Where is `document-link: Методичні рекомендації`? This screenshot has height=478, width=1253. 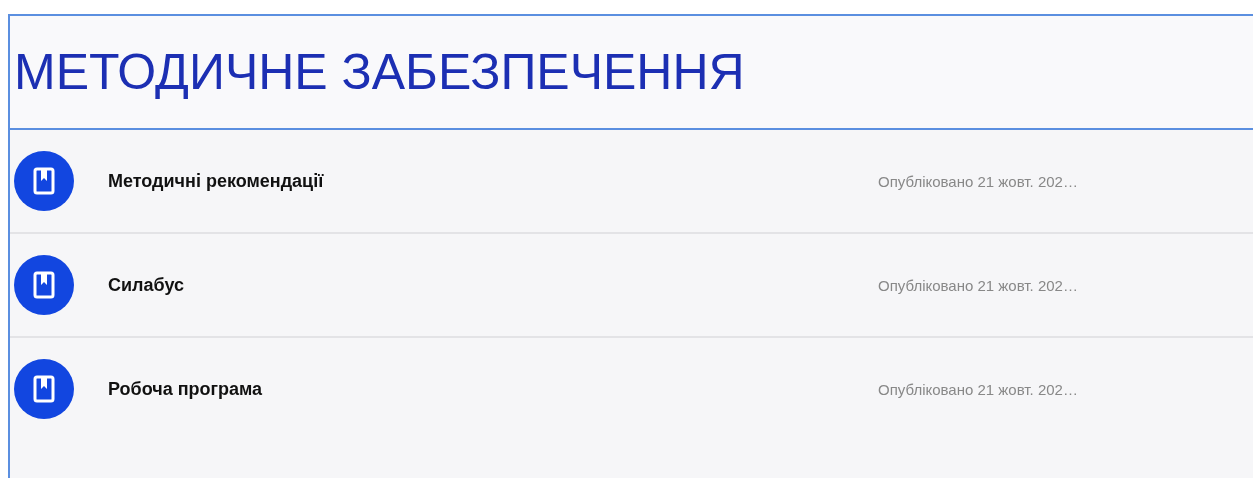
document-link: Методичні рекомендації is located at coordinates (493, 181).